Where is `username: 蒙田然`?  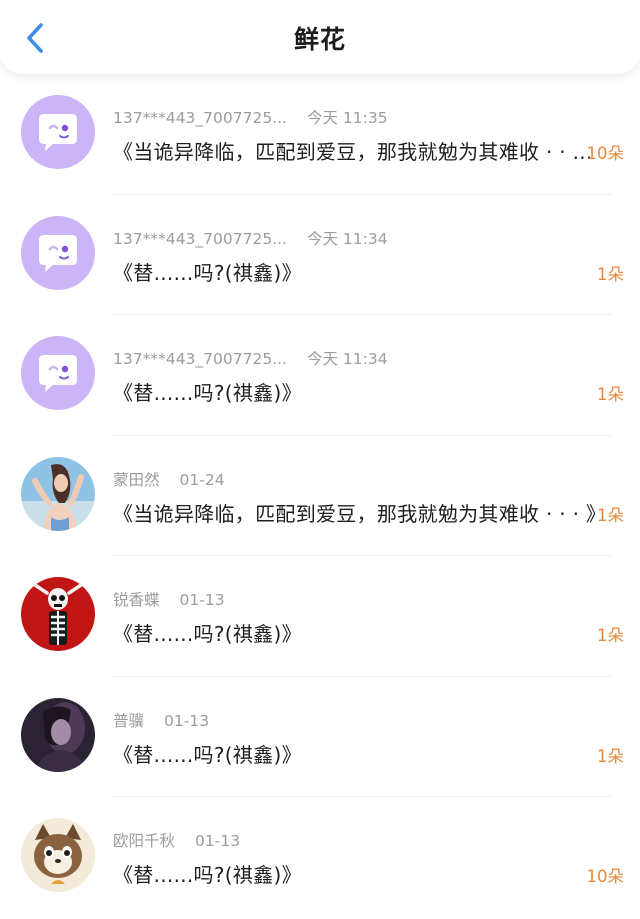
username: 蒙田然 is located at coordinates (136, 480).